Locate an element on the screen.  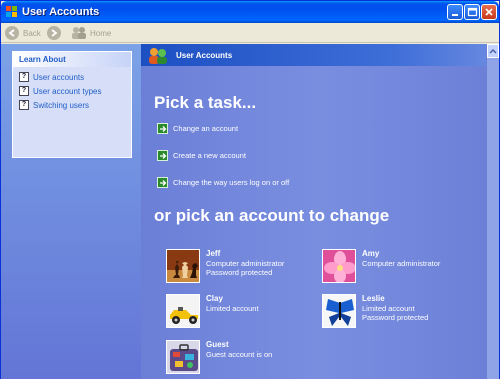
close-button is located at coordinates (489, 12).